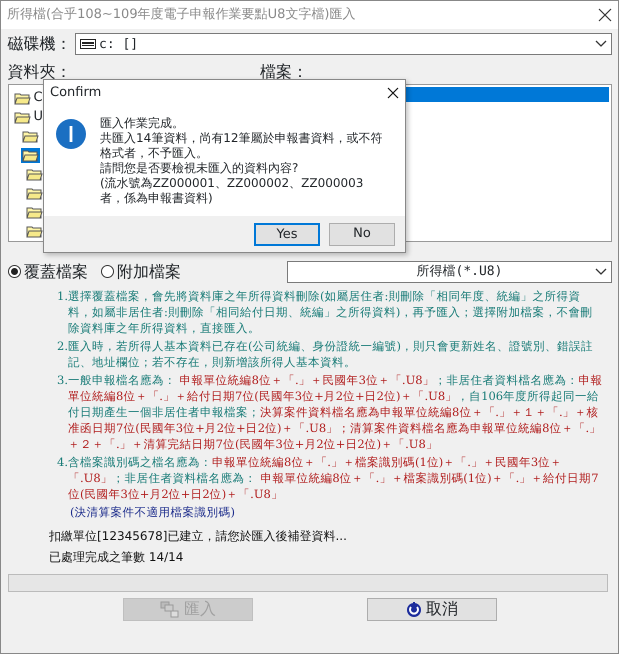  What do you see at coordinates (414, 609) in the screenshot?
I see `cancel-icon` at bounding box center [414, 609].